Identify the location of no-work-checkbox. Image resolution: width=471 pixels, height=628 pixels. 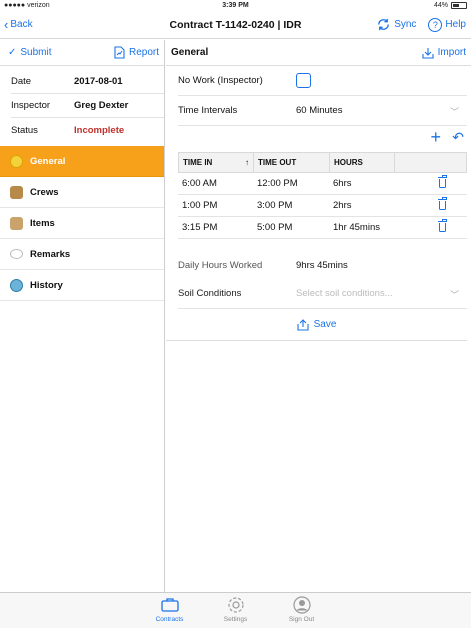
(303, 80).